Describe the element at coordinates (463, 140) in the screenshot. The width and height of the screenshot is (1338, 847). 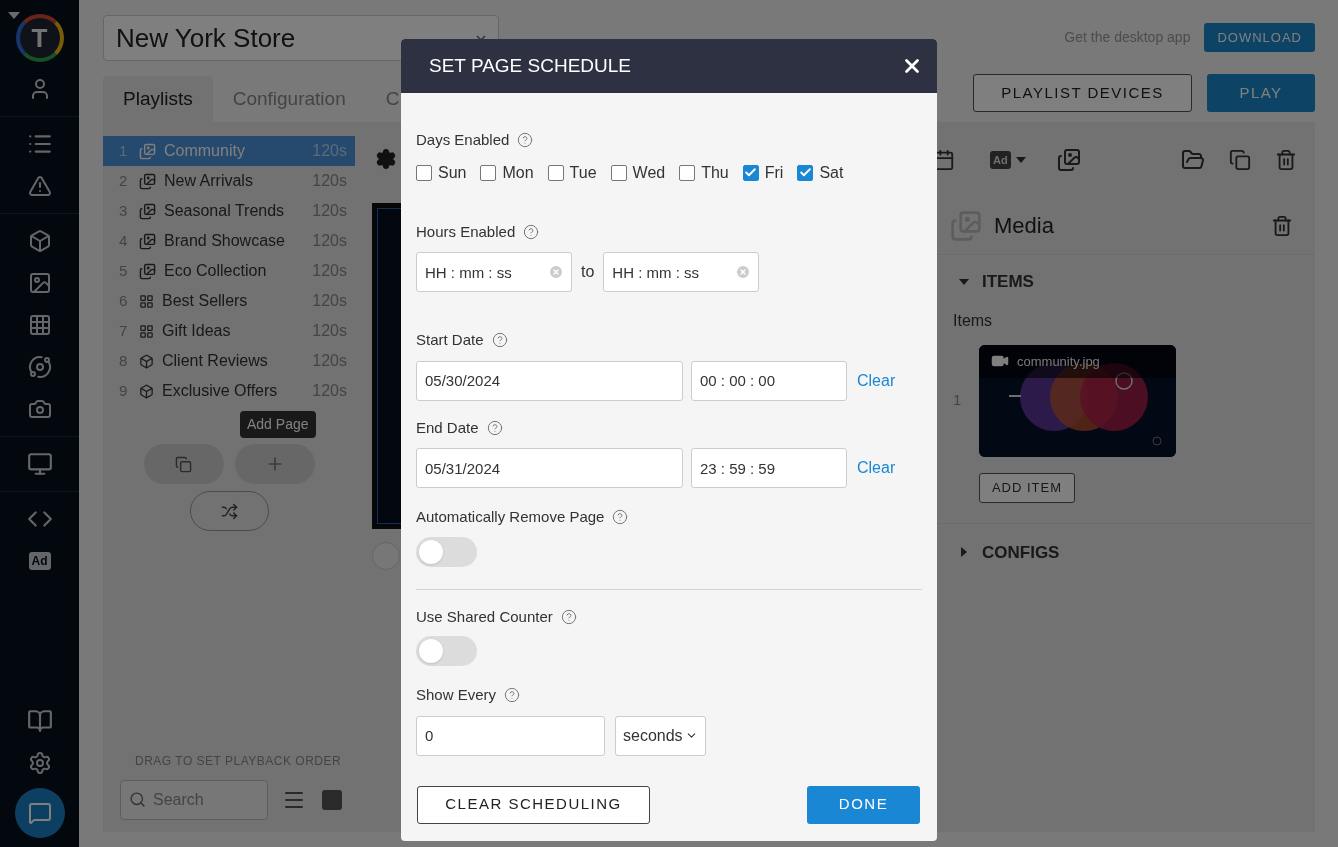
I see `field-label: Days Enabled` at that location.